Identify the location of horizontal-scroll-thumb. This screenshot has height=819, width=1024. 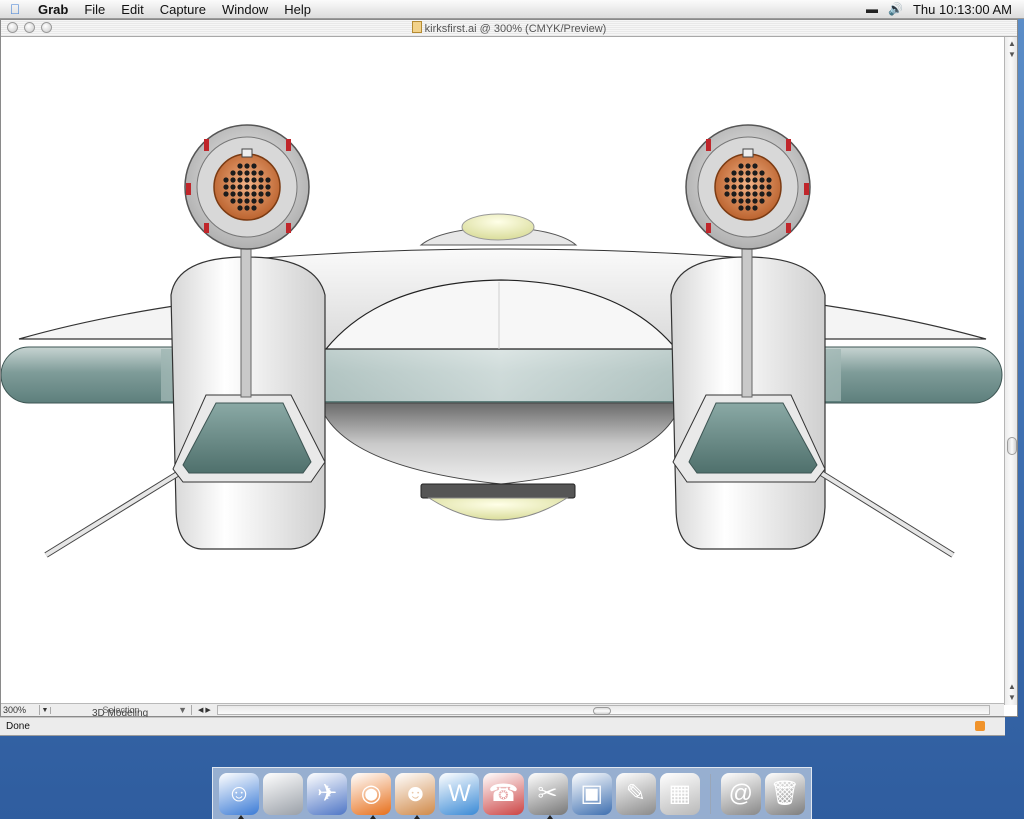
(601, 711).